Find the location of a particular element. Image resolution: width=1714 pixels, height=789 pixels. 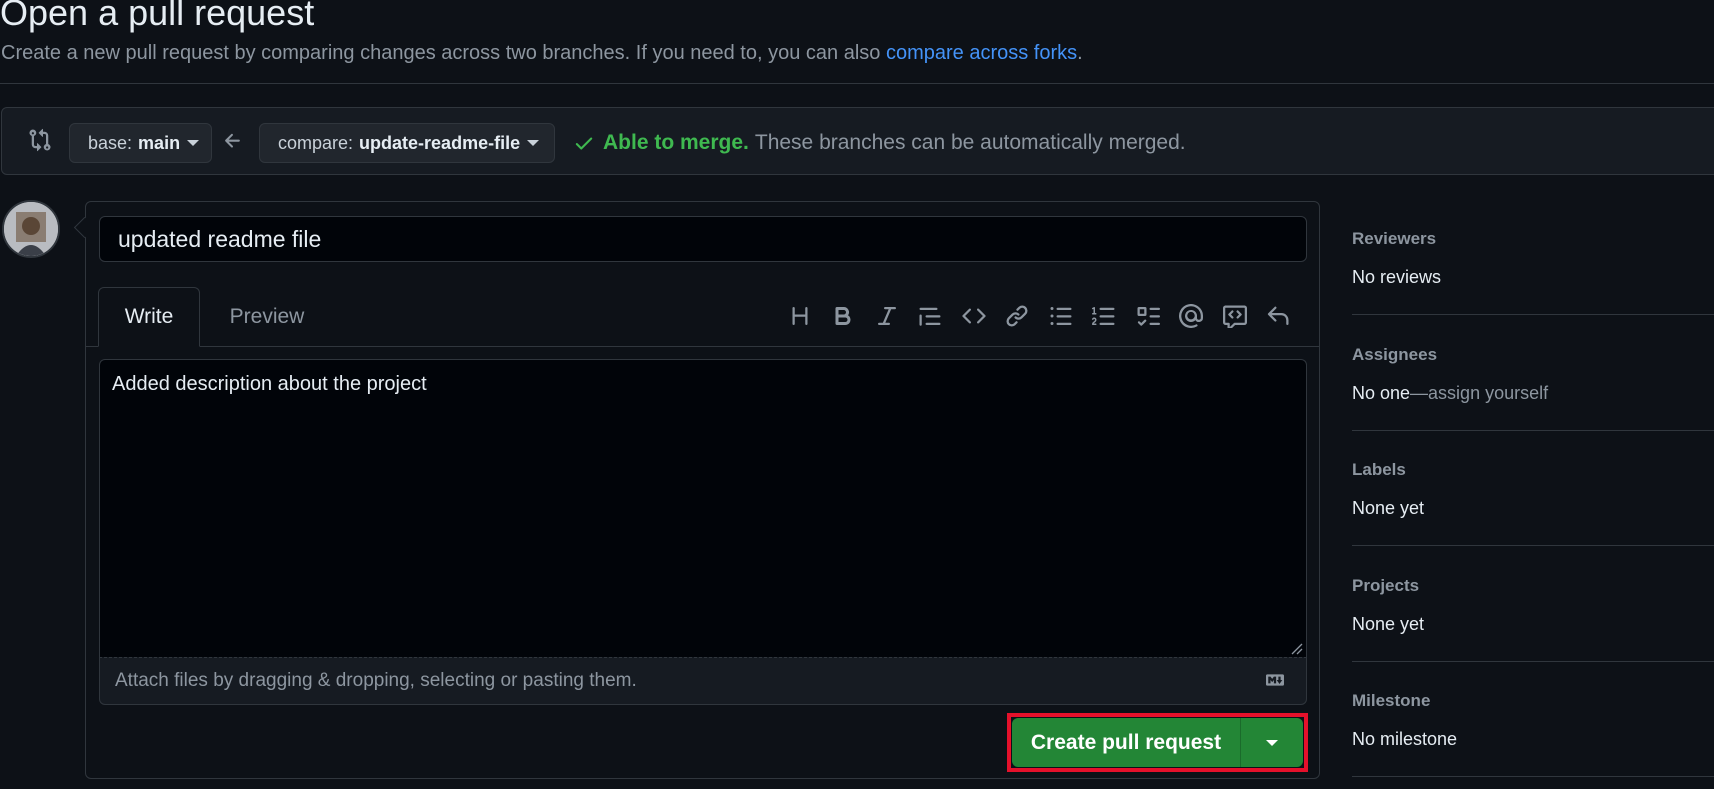

tab-write: Write is located at coordinates (149, 317).